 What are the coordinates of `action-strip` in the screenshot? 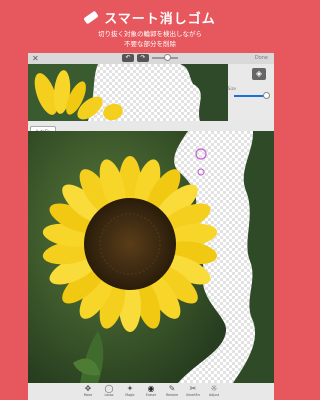 It's located at (151, 126).